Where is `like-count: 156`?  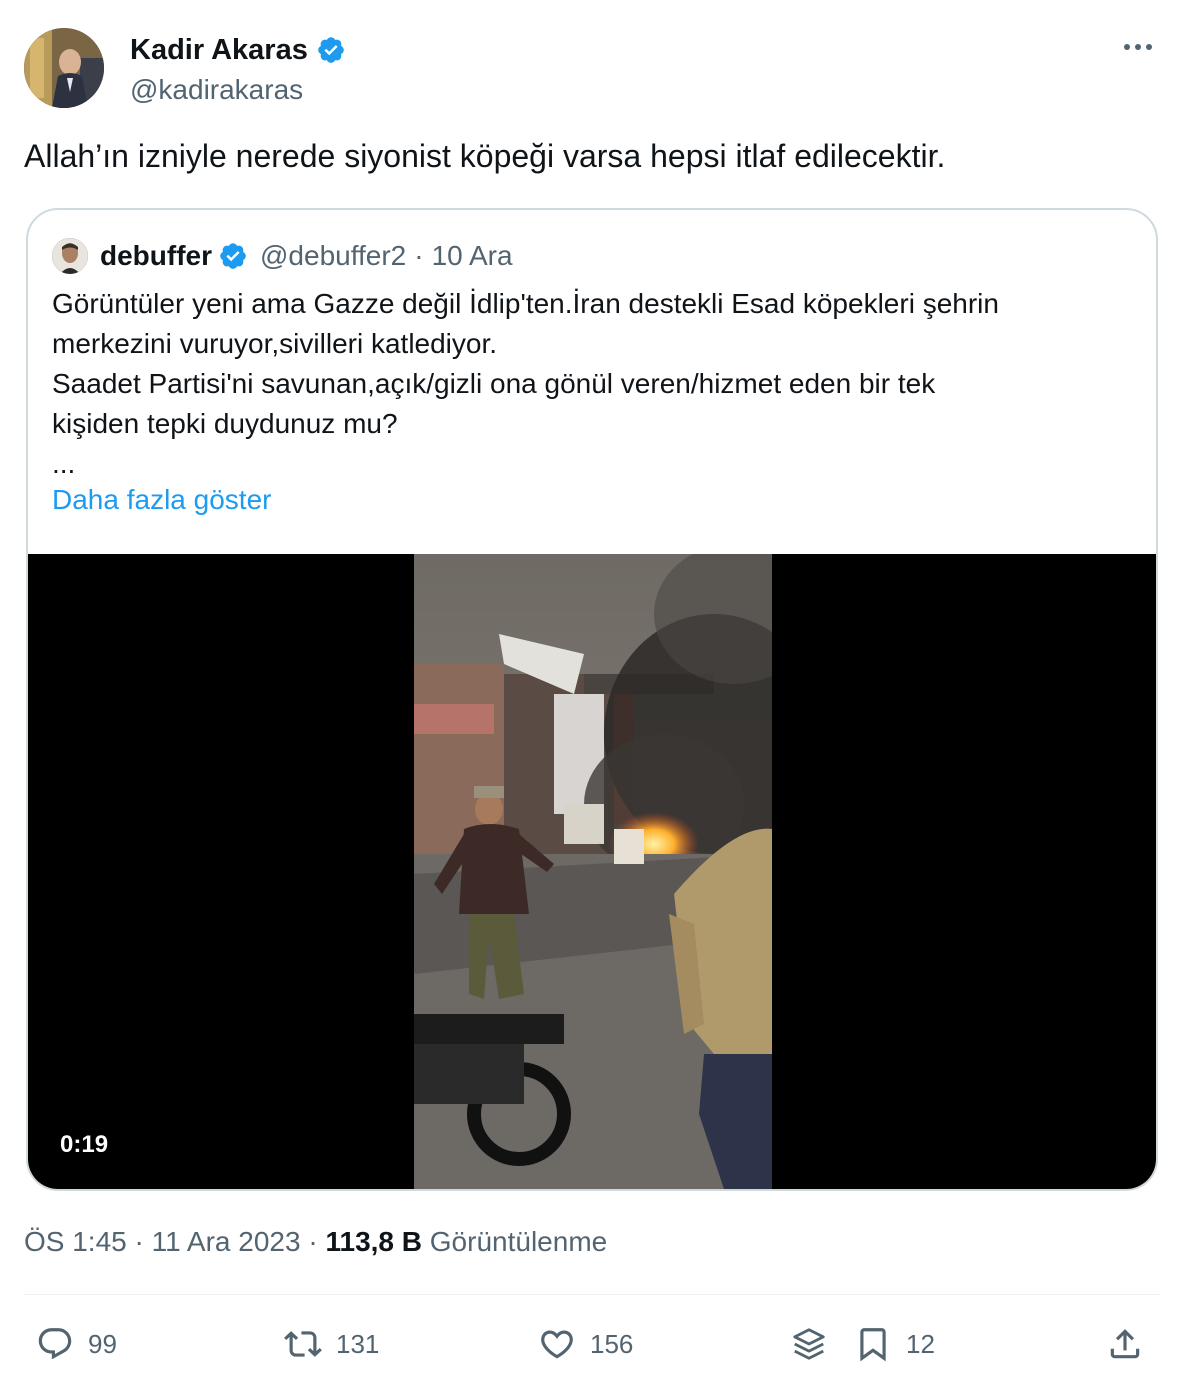
like-count: 156 is located at coordinates (612, 1343).